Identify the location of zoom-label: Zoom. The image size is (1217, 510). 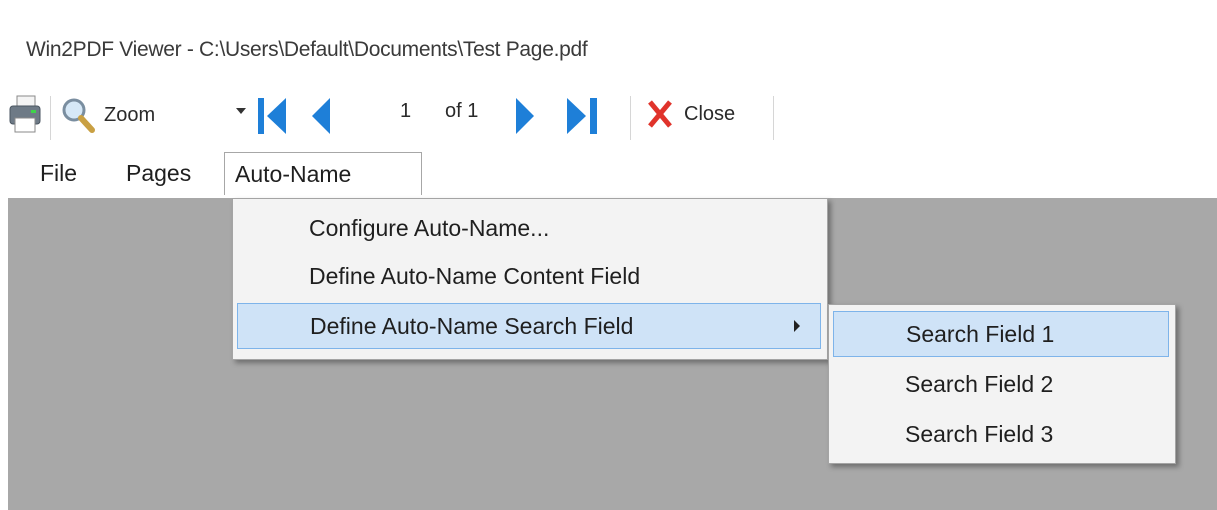
(130, 114).